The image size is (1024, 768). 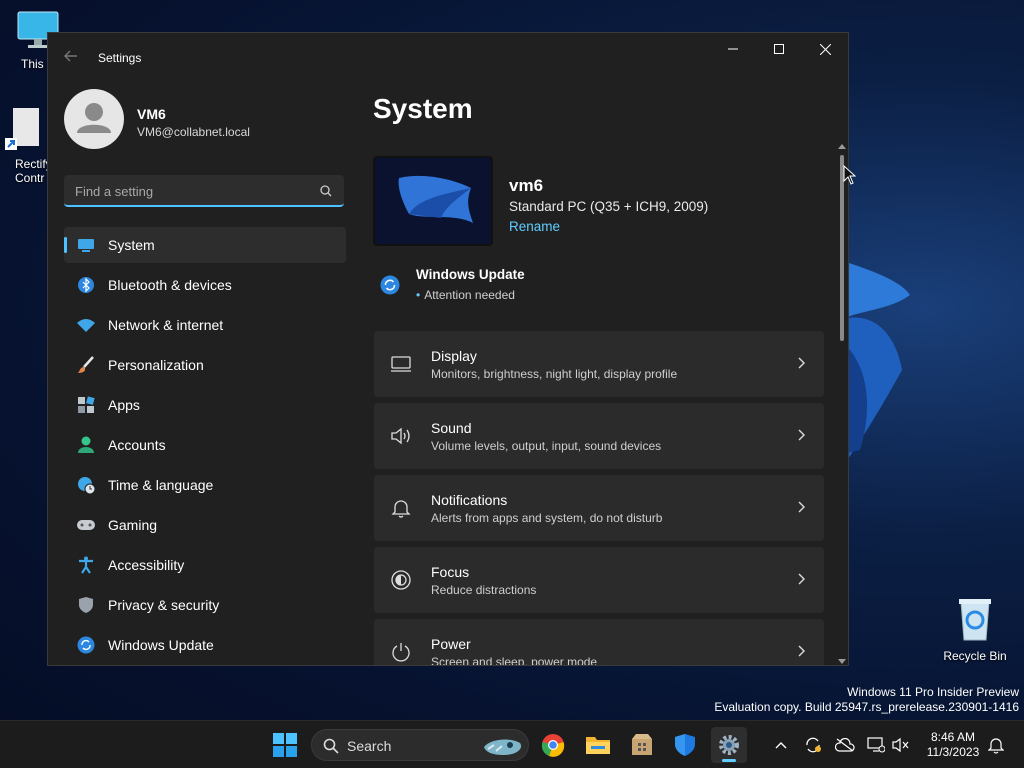 I want to click on windows-update-link: Windows Update, so click(x=470, y=274).